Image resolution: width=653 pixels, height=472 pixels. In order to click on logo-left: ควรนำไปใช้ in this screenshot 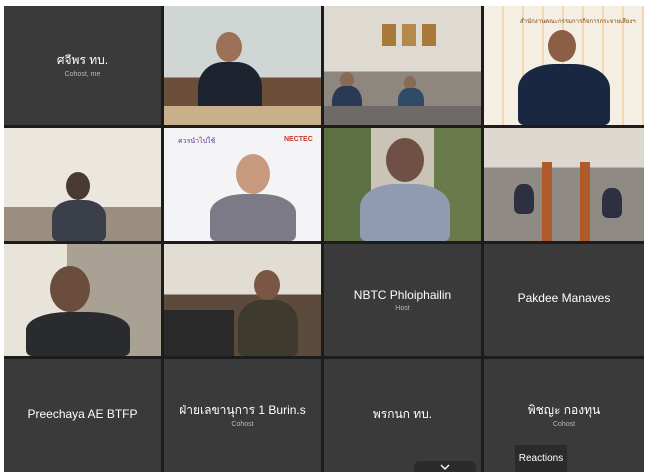, I will do `click(197, 141)`.